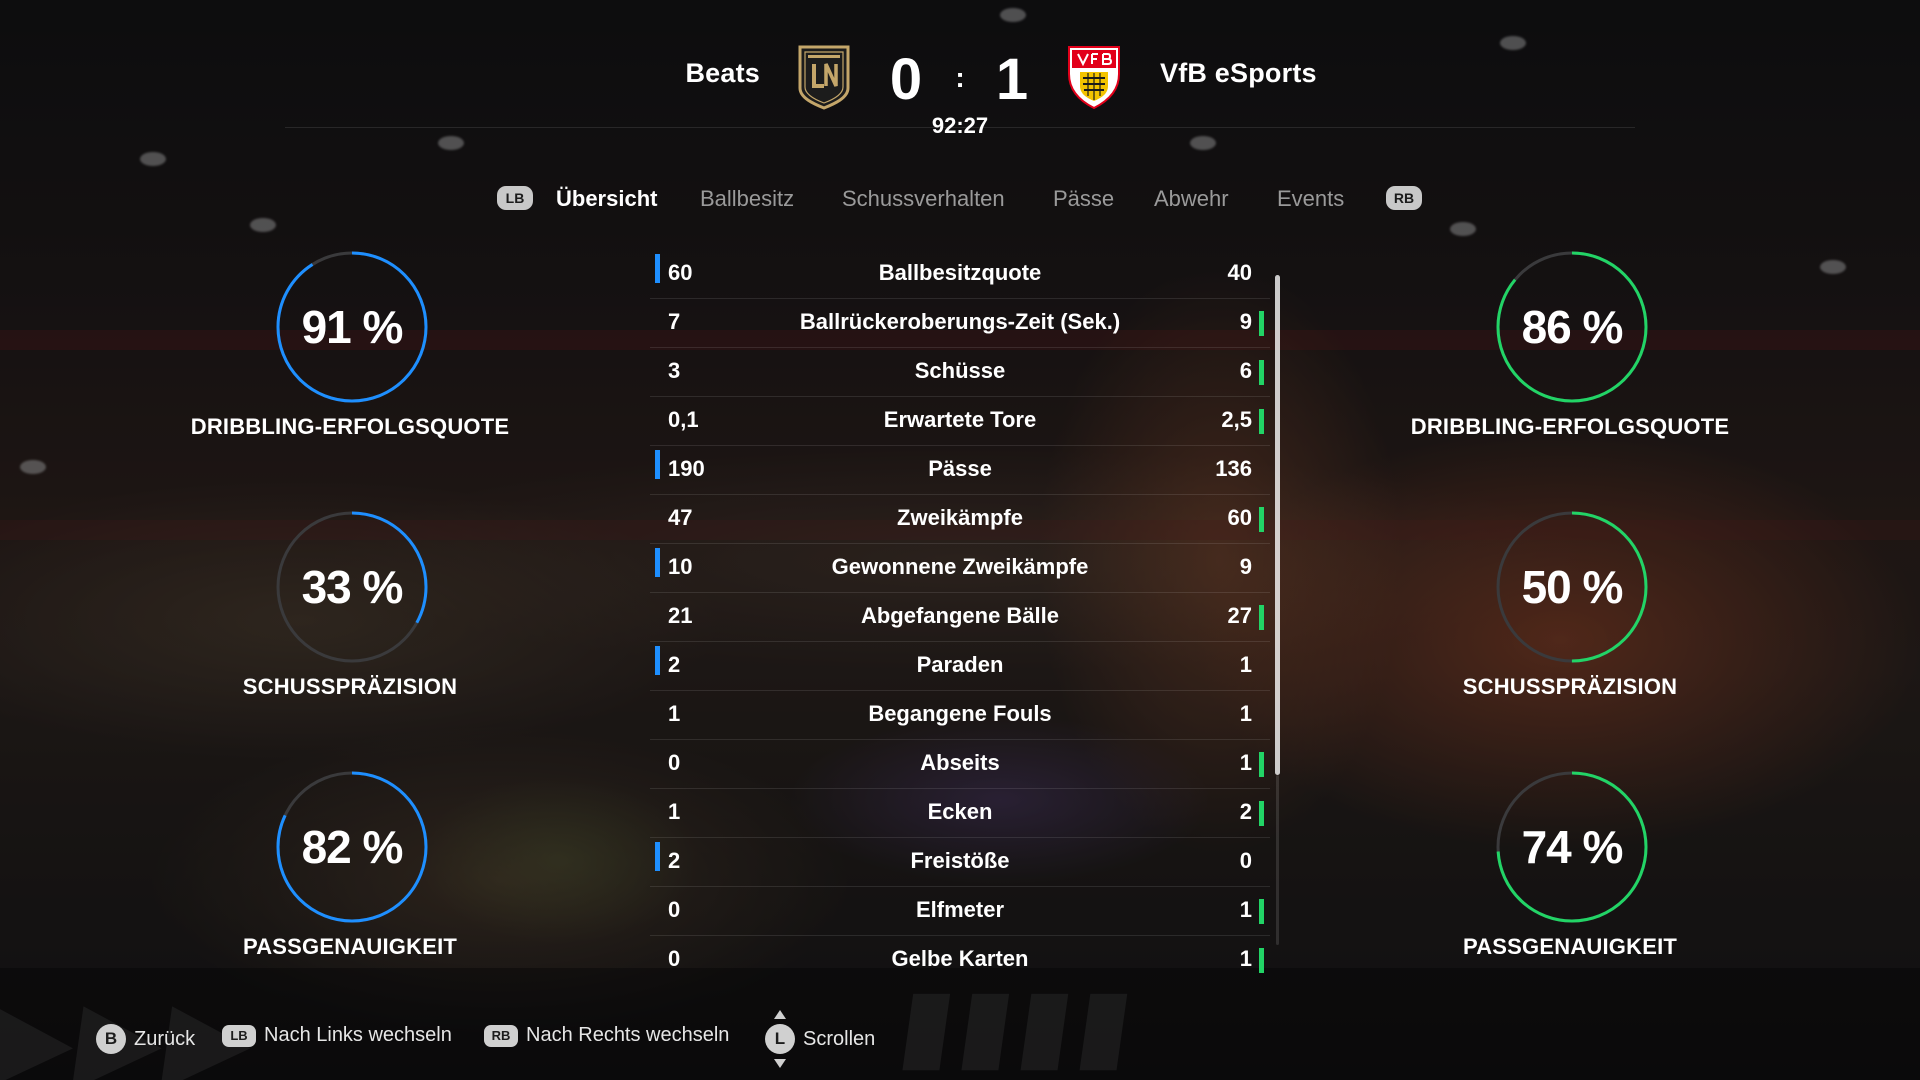 This screenshot has width=1920, height=1080. I want to click on stat-label: Pässe, so click(960, 468).